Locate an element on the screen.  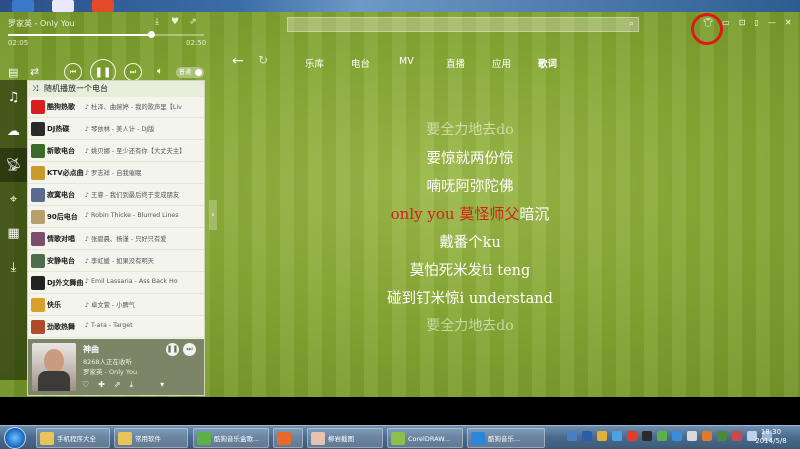
nav-tab: 电台 is located at coordinates (360, 63).